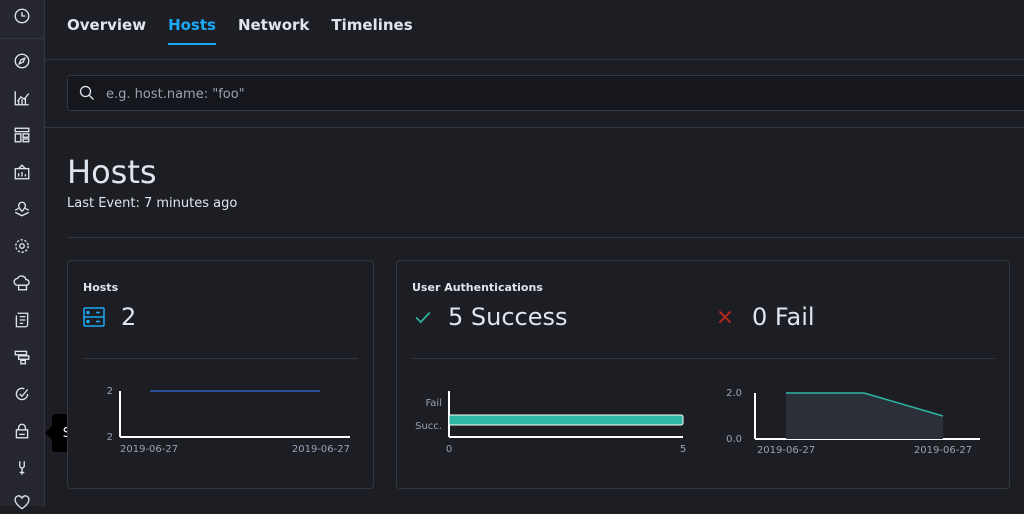 The image size is (1024, 514). I want to click on monitoring-icon, so click(22, 503).